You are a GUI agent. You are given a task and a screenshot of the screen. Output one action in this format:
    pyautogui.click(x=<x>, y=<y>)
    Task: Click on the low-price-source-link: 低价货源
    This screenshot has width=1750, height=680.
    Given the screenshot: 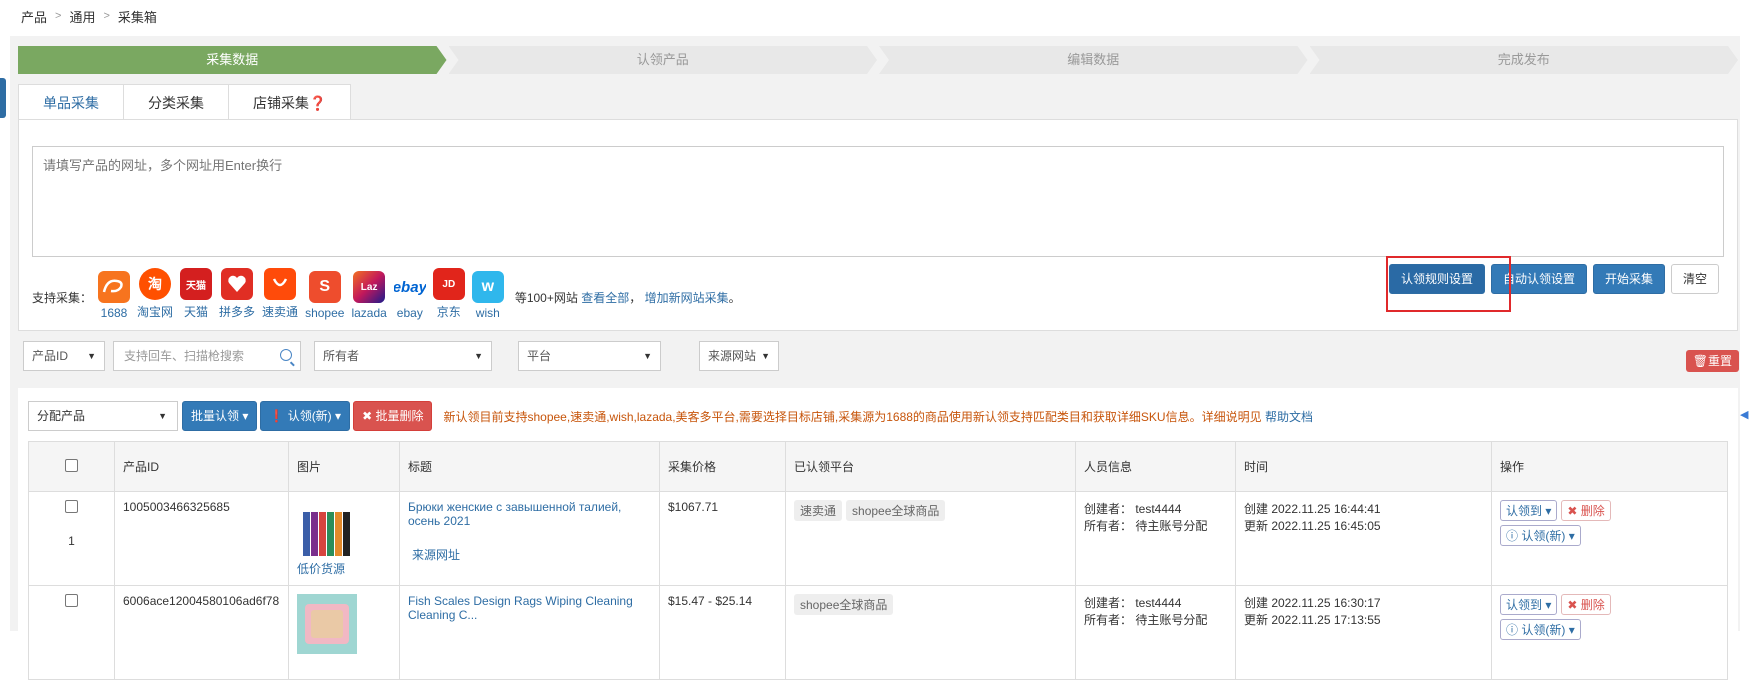 What is the action you would take?
    pyautogui.click(x=344, y=568)
    